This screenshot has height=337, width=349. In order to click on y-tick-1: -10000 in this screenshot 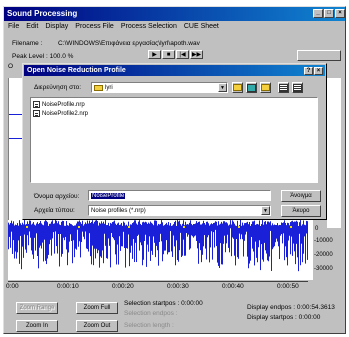, I will do `click(323, 241)`.